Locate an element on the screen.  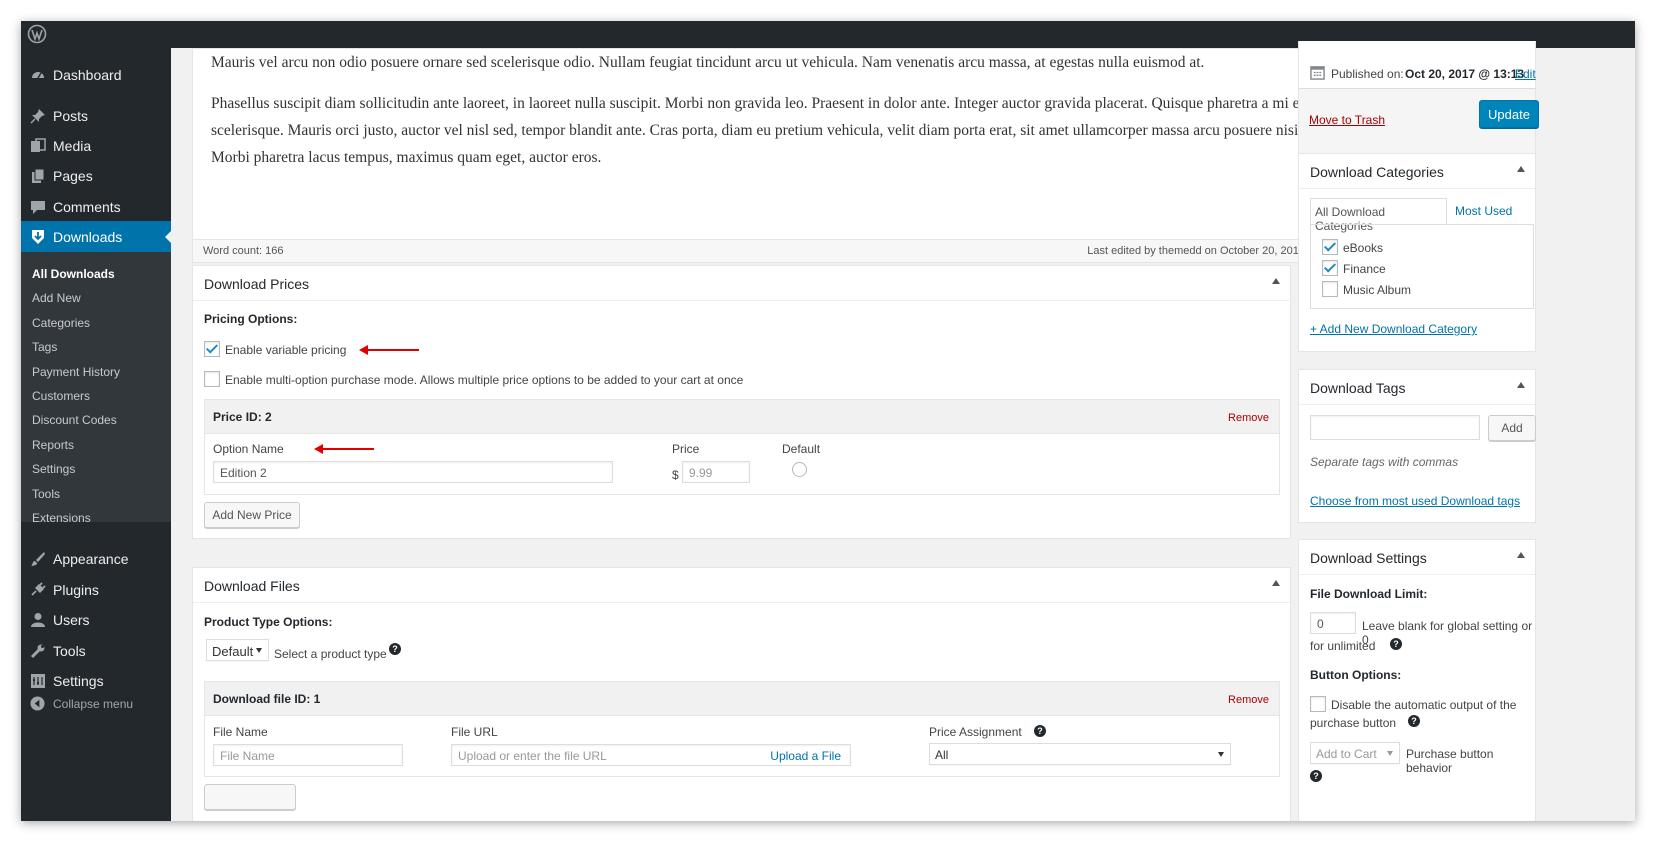
file-name-input: File Name is located at coordinates (308, 755).